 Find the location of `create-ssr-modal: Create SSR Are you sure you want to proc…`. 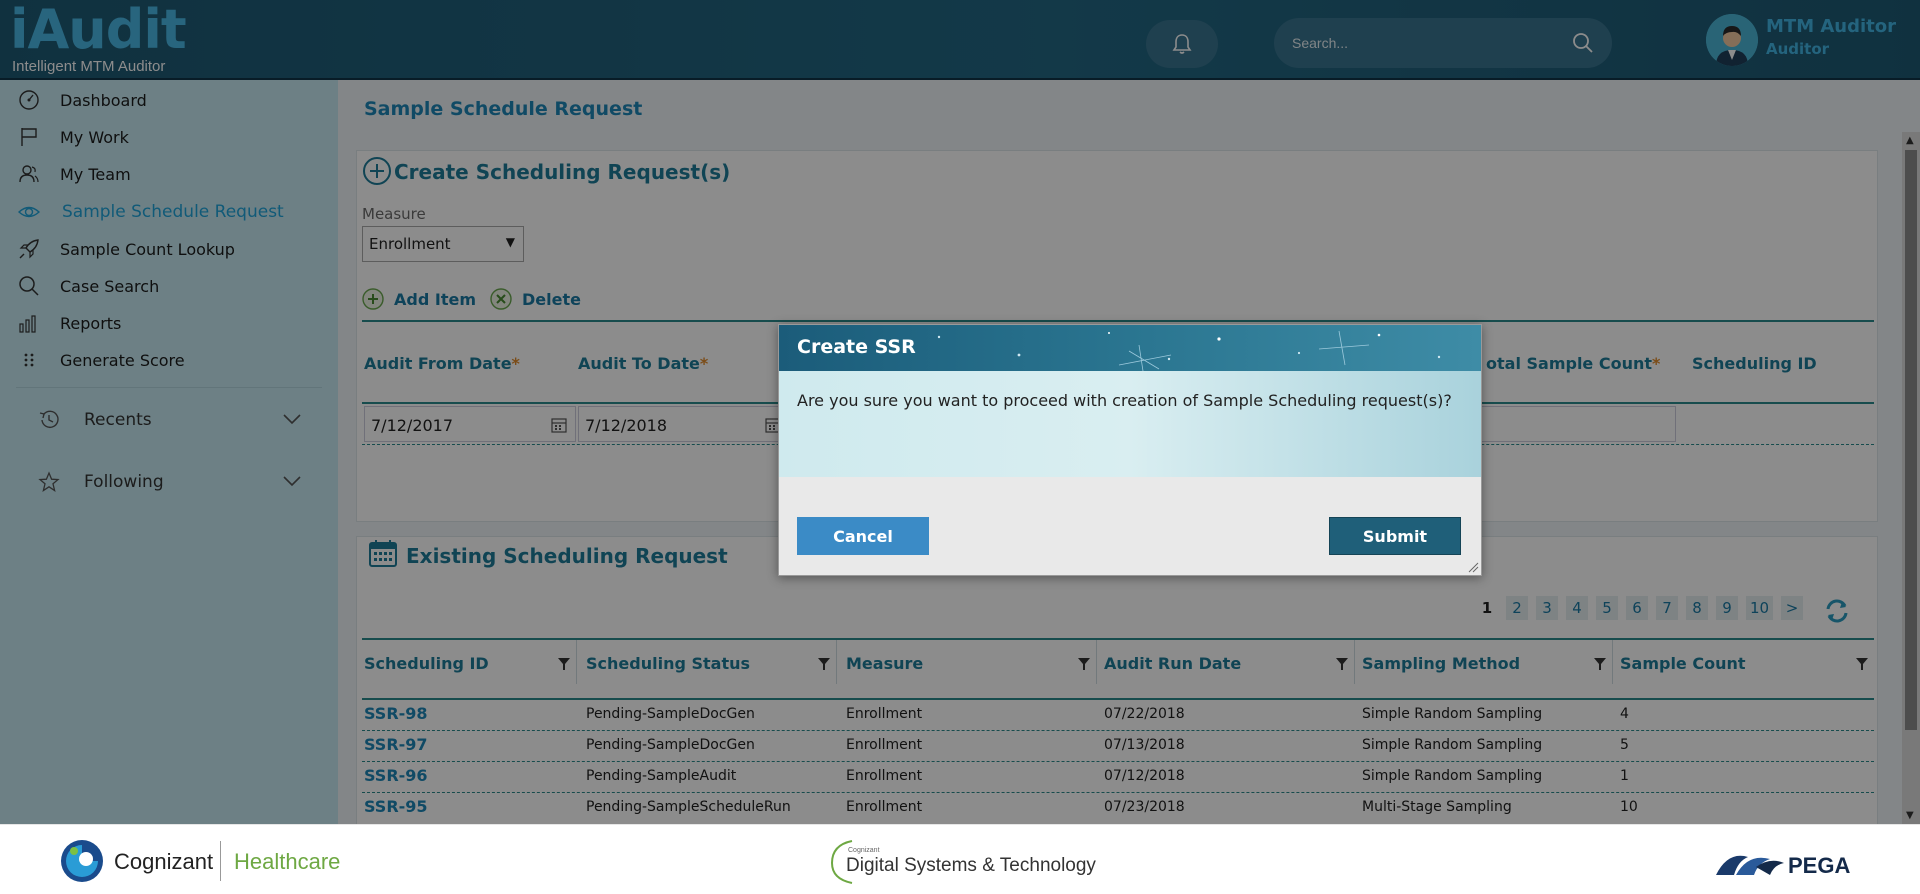

create-ssr-modal: Create SSR Are you sure you want to proc… is located at coordinates (1130, 450).